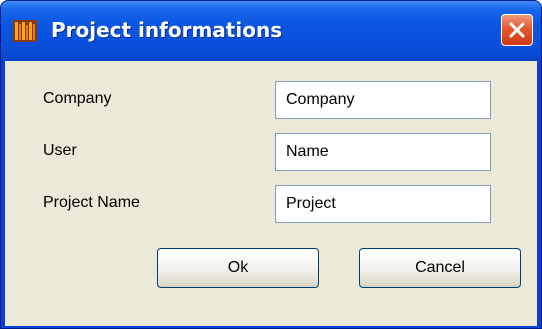  I want to click on project-name-label: Project Name, so click(91, 202).